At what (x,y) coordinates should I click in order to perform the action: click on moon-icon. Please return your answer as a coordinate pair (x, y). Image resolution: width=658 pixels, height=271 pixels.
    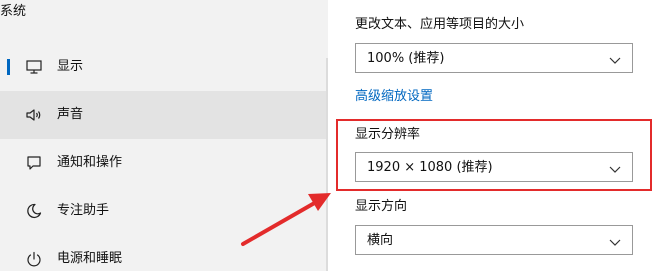
    Looking at the image, I should click on (34, 211).